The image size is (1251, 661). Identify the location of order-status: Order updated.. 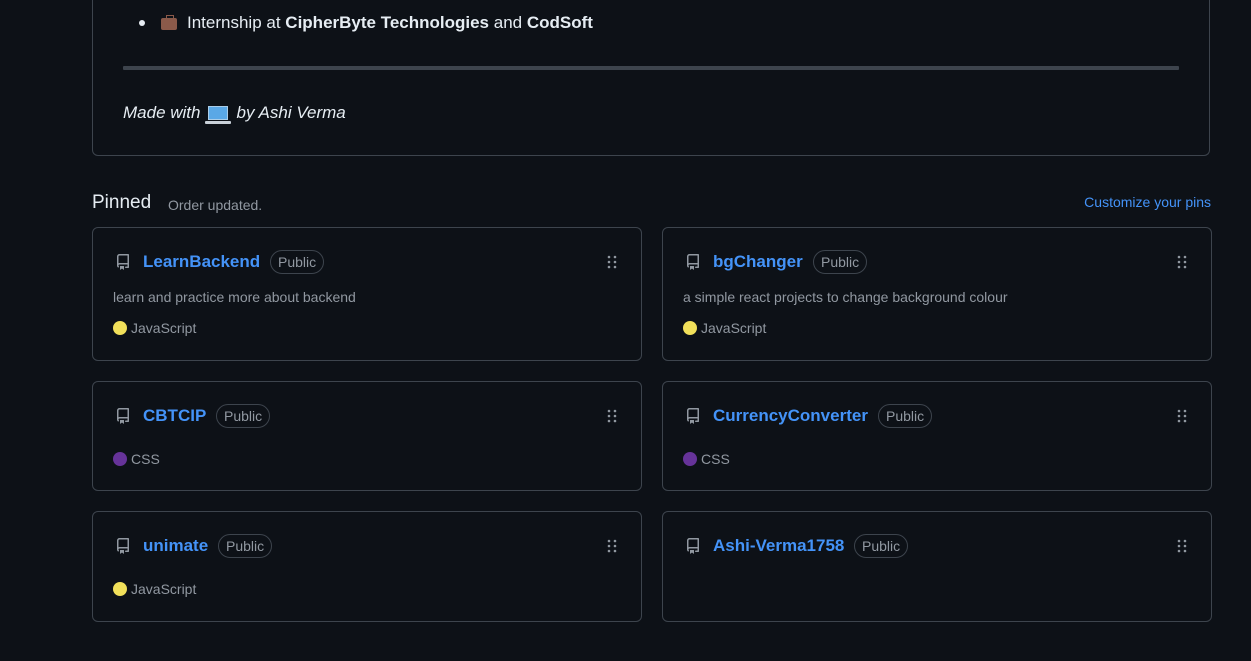
(215, 205).